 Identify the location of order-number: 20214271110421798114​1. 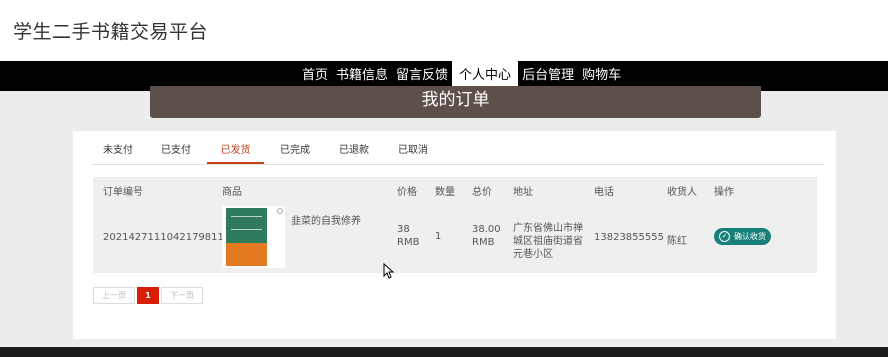
(170, 237).